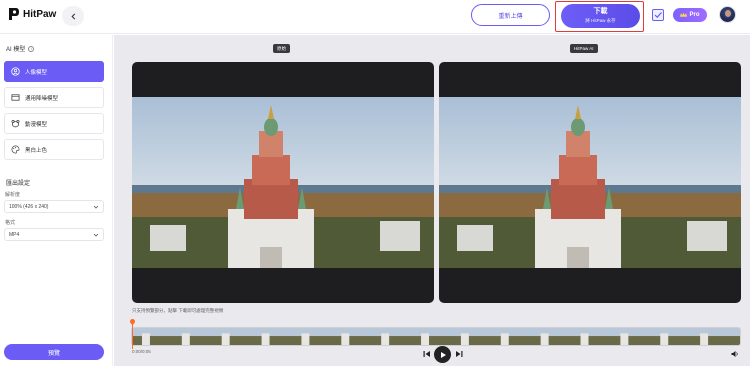 Image resolution: width=750 pixels, height=366 pixels. I want to click on task-list-icon, so click(658, 15).